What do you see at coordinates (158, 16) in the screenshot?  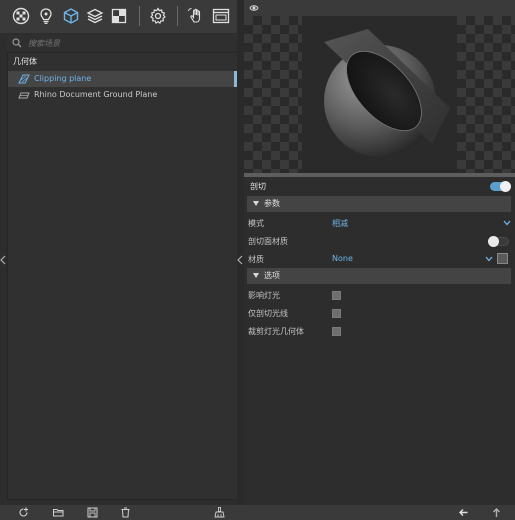 I see `settings-icon` at bounding box center [158, 16].